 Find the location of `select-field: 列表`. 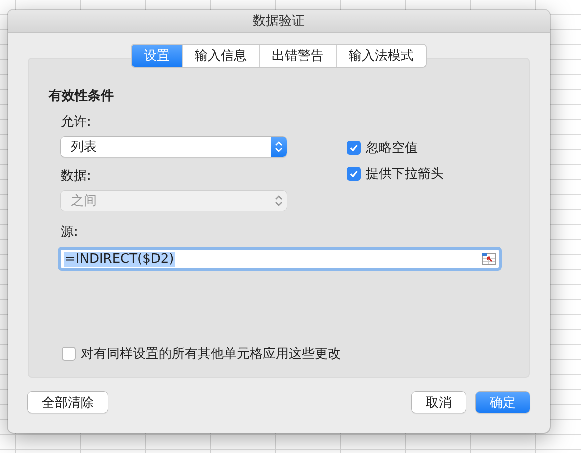

select-field: 列表 is located at coordinates (174, 147).